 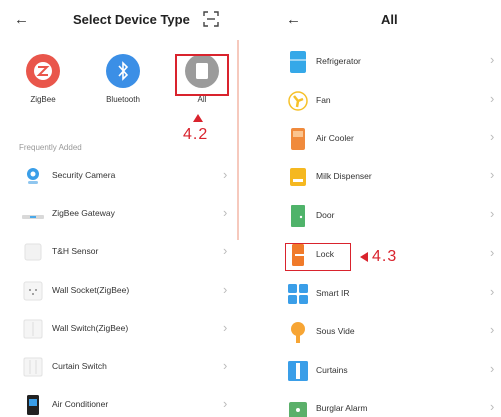 I want to click on list-item-label: Milk Dispenser, so click(x=344, y=176).